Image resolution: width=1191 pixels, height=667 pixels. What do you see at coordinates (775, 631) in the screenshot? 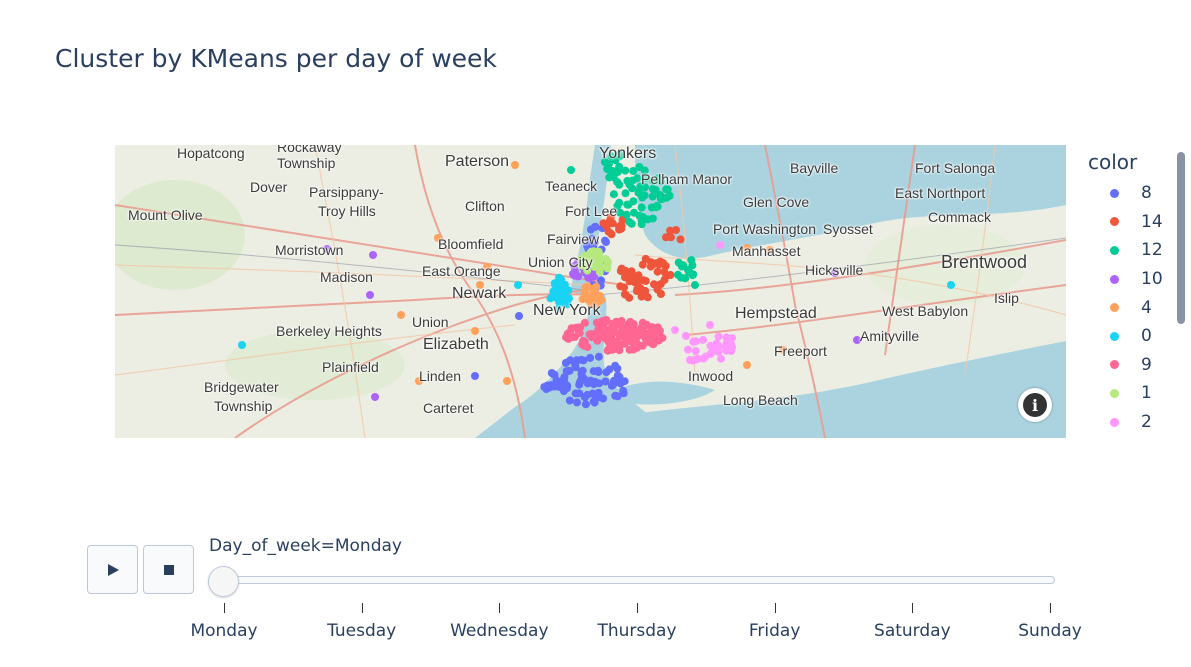
I see `slider-step-label: Friday` at bounding box center [775, 631].